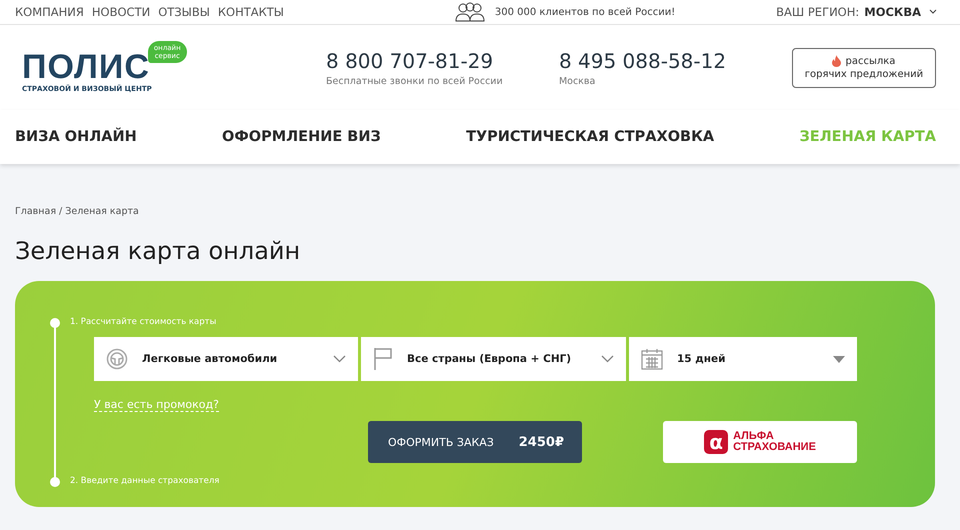 This screenshot has height=530, width=960. Describe the element at coordinates (184, 12) in the screenshot. I see `top-link: ОТЗЫВЫ` at that location.